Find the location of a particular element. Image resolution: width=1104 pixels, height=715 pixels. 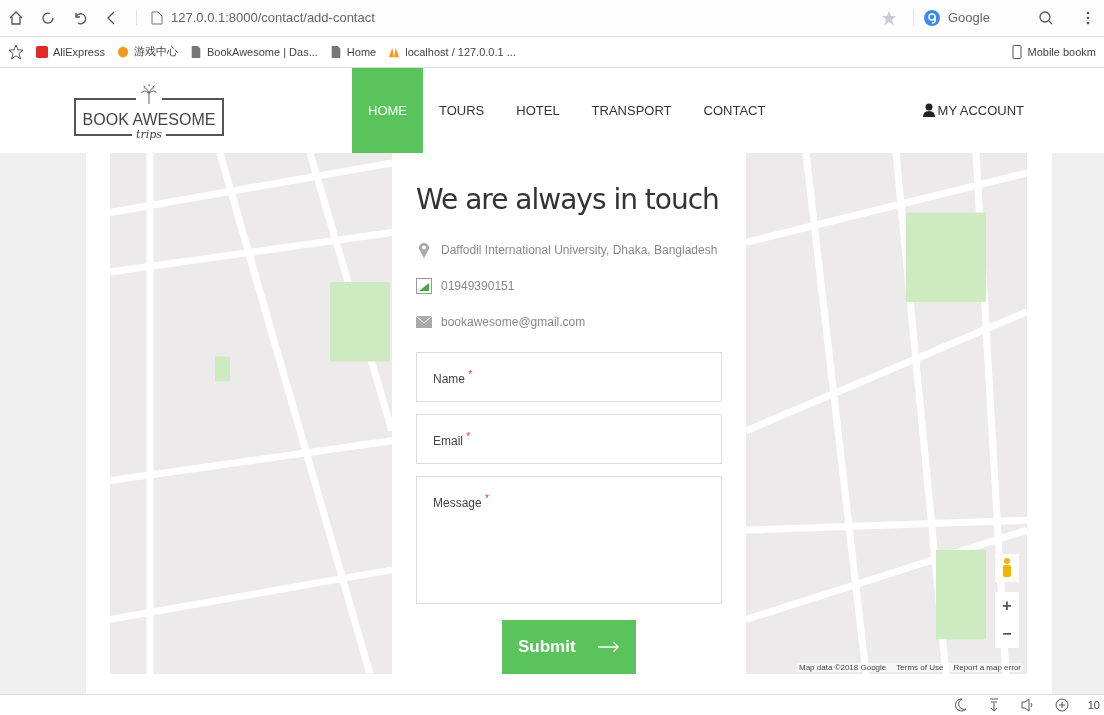

search-engine-icon is located at coordinates (932, 17).